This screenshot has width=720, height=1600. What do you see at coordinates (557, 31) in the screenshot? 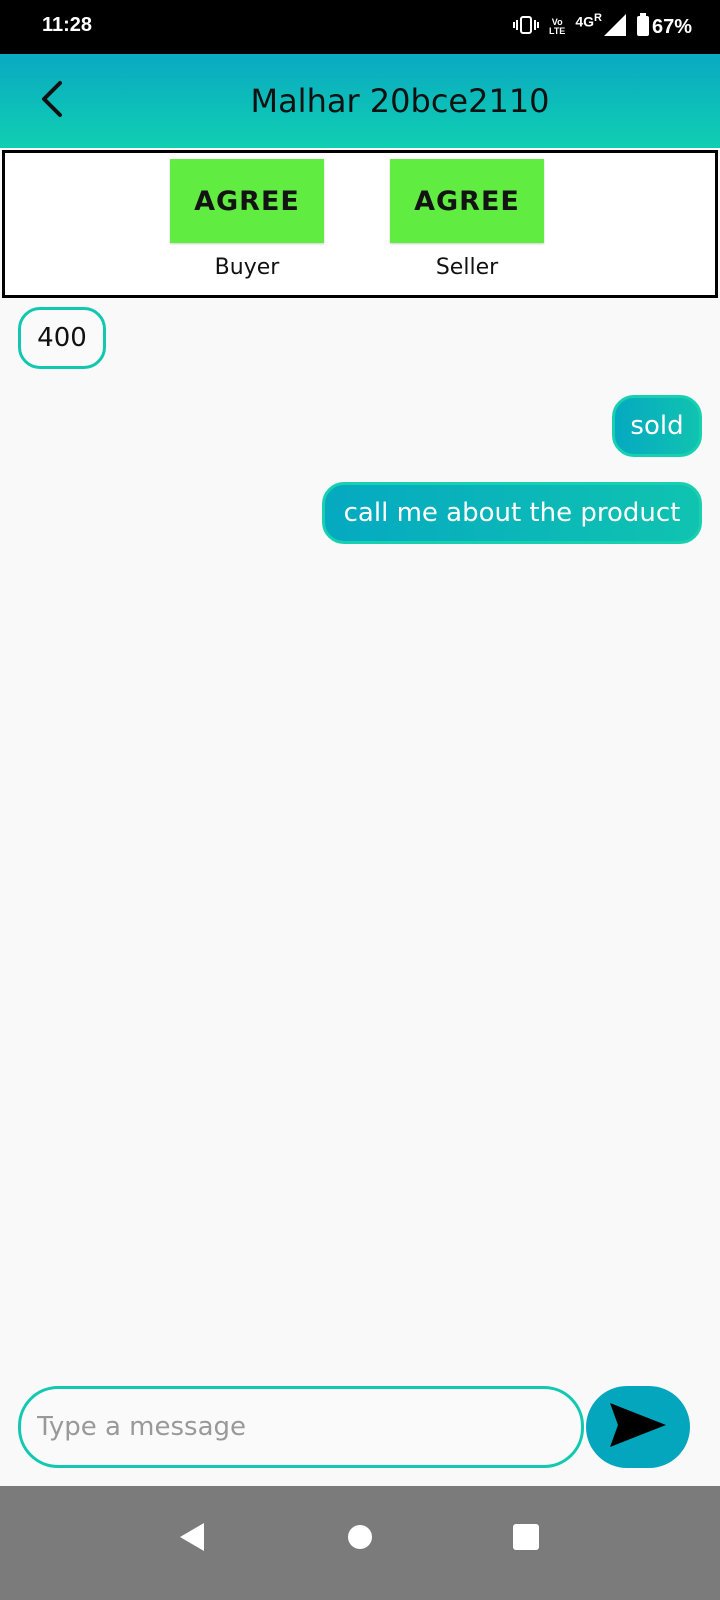
I see `volte-bottom: LTE` at bounding box center [557, 31].